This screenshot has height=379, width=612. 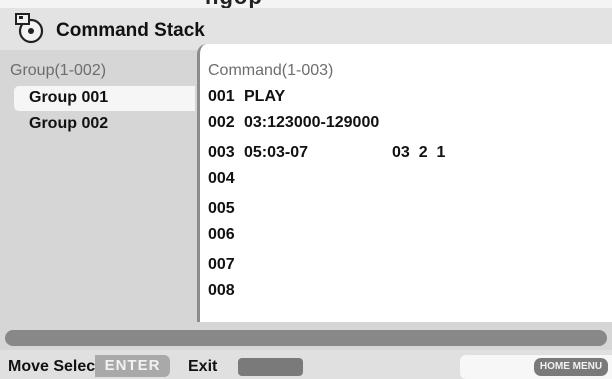 I want to click on home-menu-area: HOME MENU, so click(x=536, y=367).